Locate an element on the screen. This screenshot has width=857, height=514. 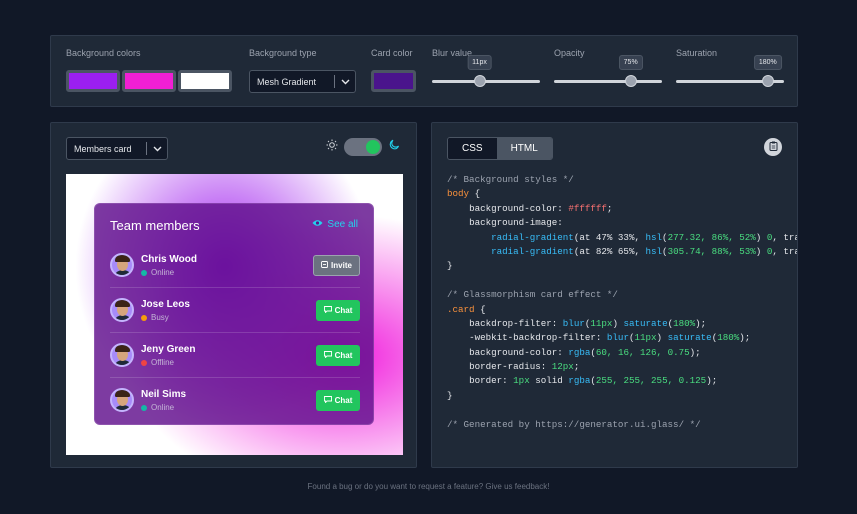
code-token: background-color: is located at coordinates (519, 208).